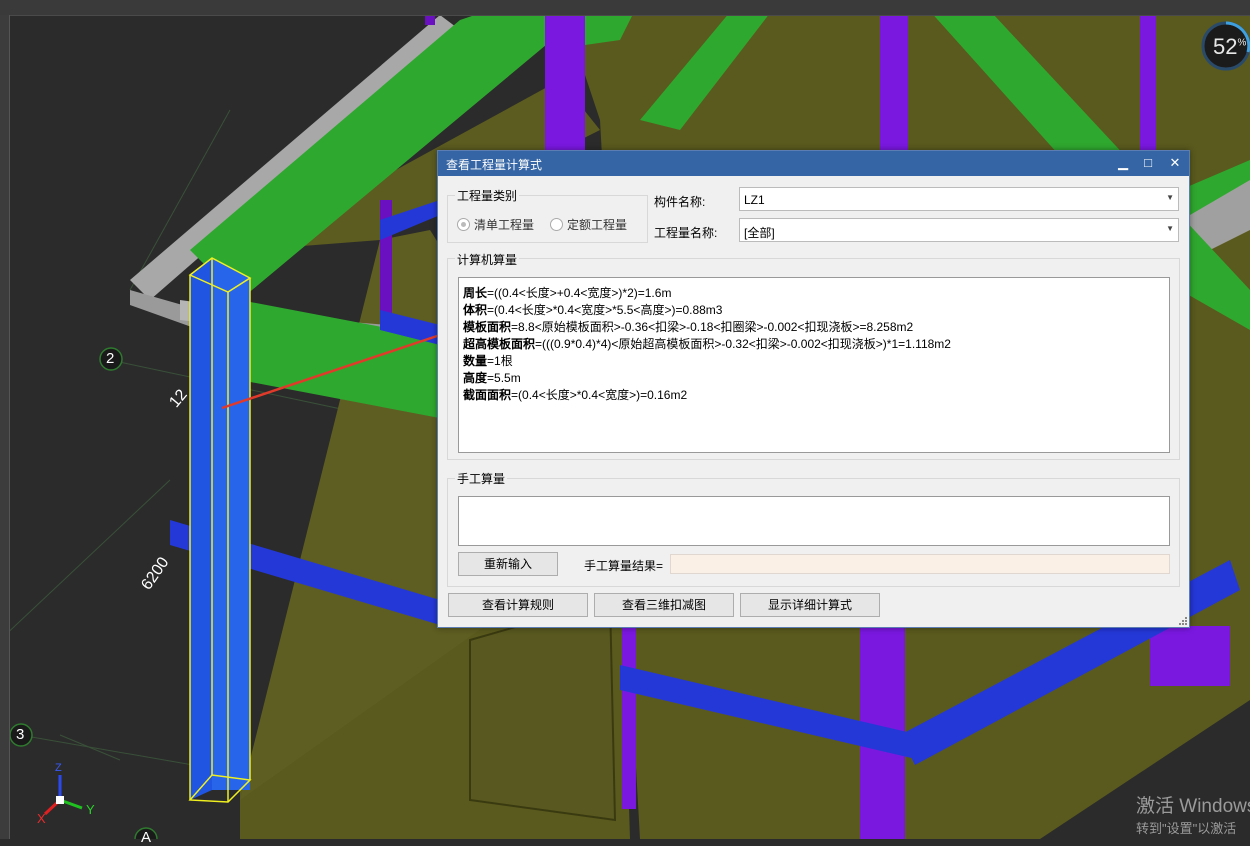  What do you see at coordinates (20, 734) in the screenshot?
I see `grid-label-3: 3` at bounding box center [20, 734].